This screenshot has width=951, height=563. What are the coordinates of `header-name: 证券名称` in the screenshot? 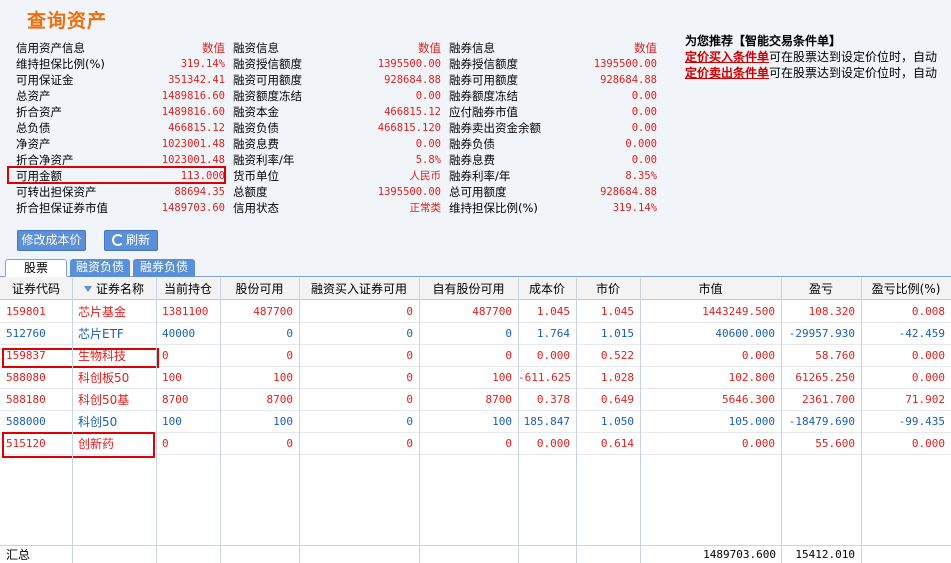 It's located at (114, 289).